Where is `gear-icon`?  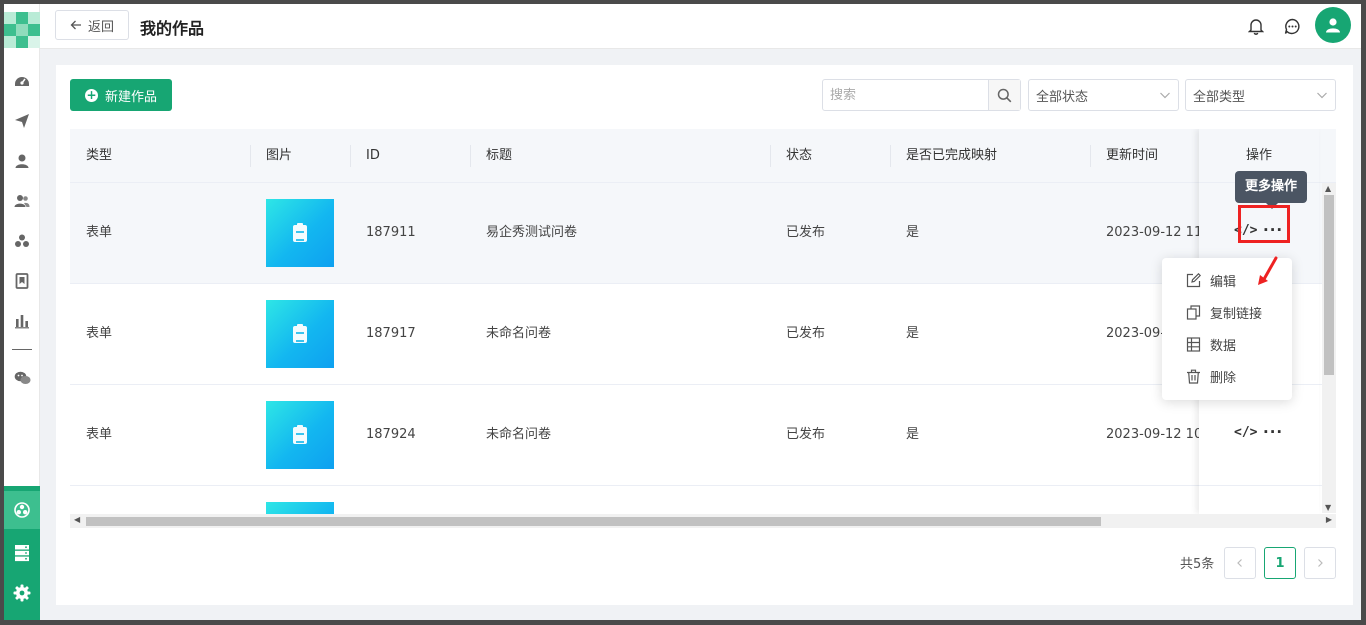 gear-icon is located at coordinates (22, 593).